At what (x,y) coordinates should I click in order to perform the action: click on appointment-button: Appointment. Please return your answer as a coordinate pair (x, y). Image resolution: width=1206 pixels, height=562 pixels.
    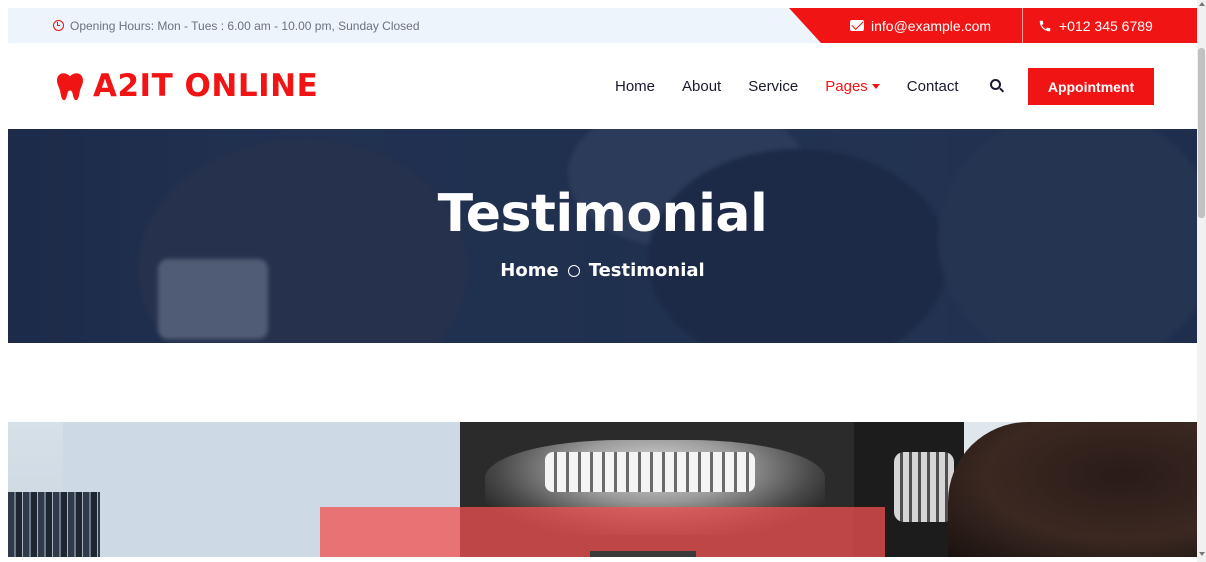
    Looking at the image, I should click on (1091, 86).